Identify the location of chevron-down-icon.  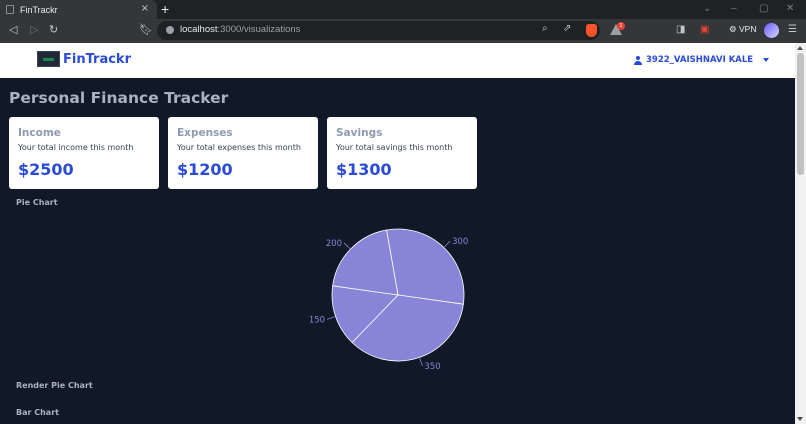
(766, 60).